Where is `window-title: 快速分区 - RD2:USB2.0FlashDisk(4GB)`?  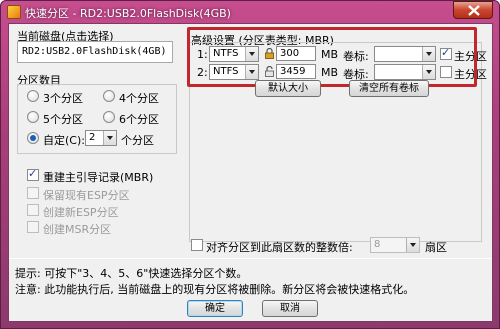 window-title: 快速分区 - RD2:USB2.0FlashDisk(4GB) is located at coordinates (128, 13).